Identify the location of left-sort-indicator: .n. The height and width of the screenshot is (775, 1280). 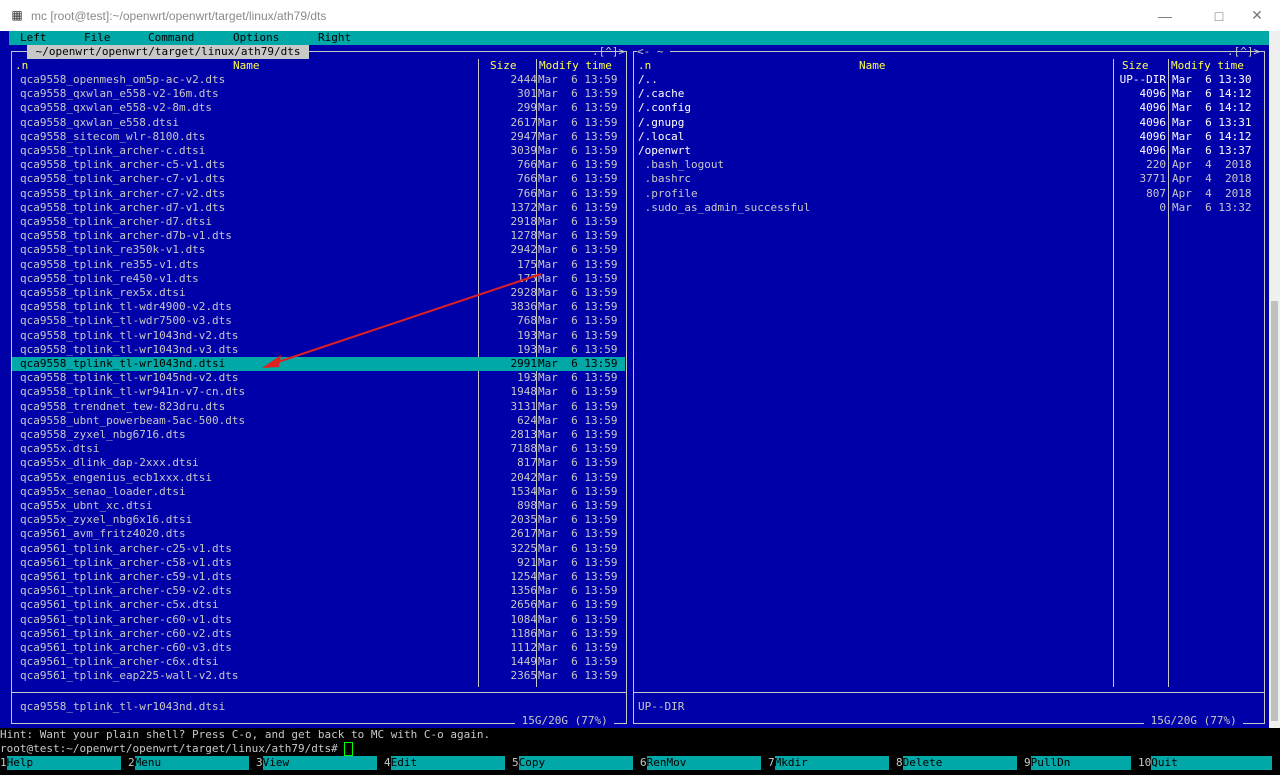
(21, 66).